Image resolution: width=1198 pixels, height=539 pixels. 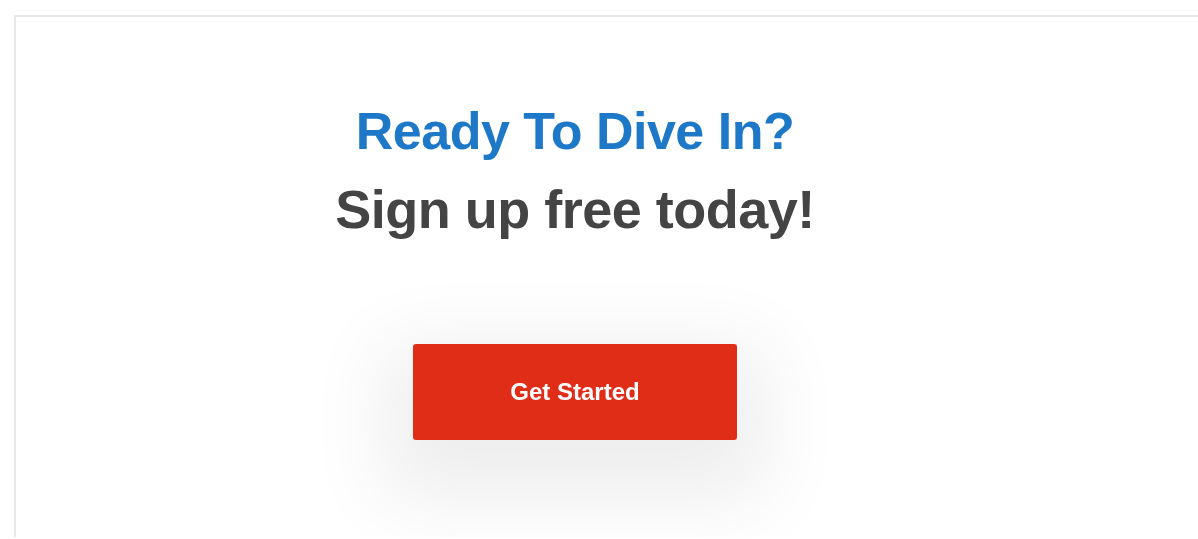 What do you see at coordinates (575, 392) in the screenshot?
I see `get-started-button: Get Started` at bounding box center [575, 392].